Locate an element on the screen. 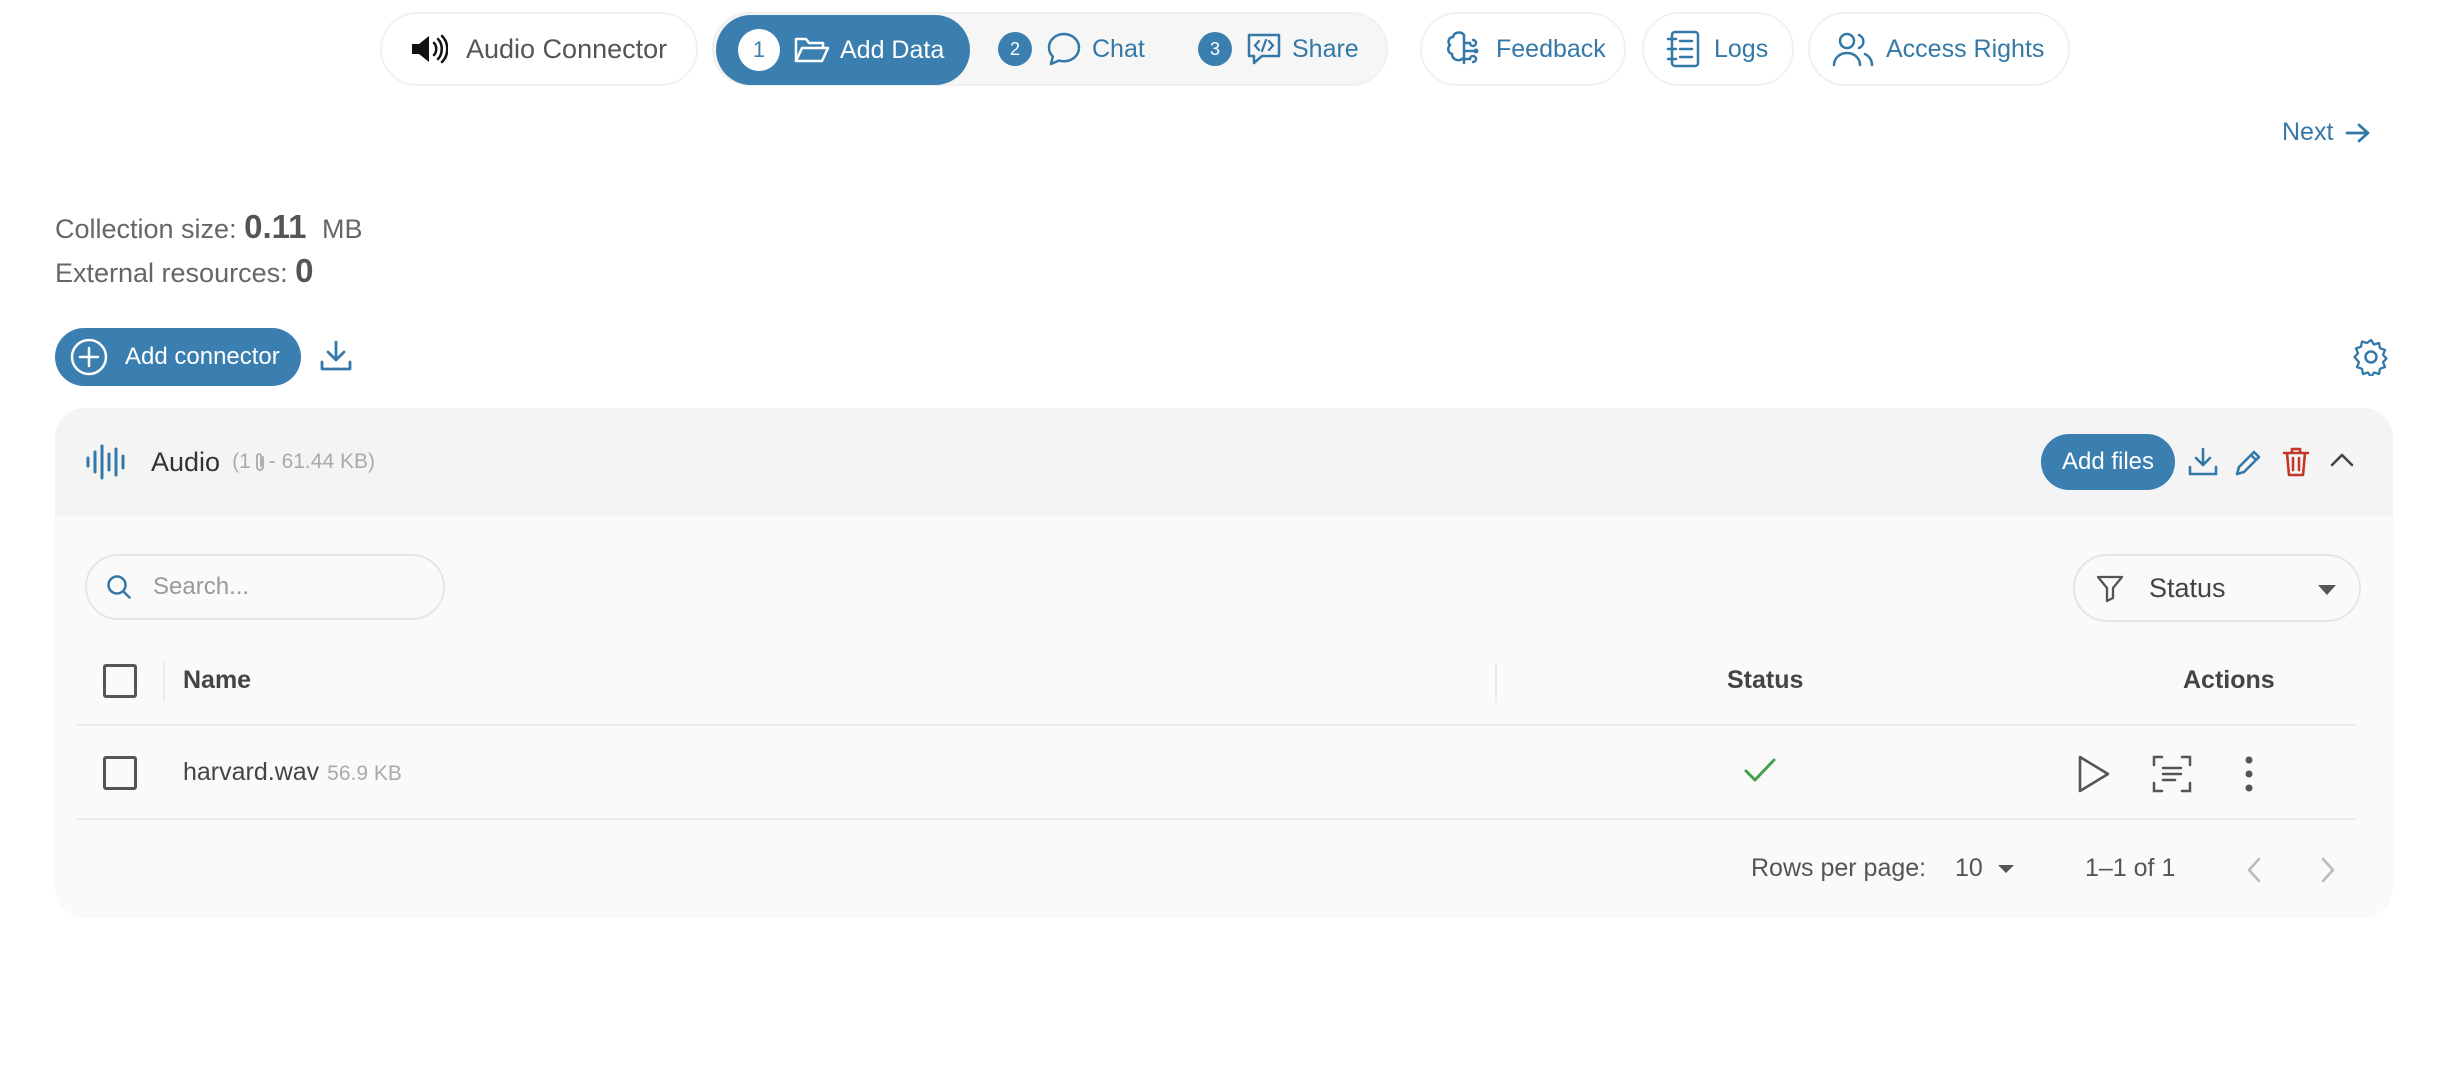 This screenshot has height=1086, width=2454. folder-open-icon is located at coordinates (812, 50).